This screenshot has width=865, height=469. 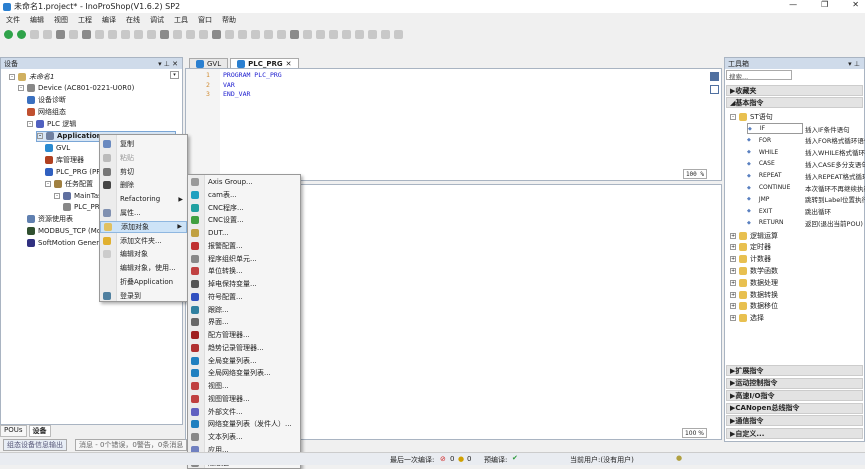 I want to click on menu-8: 窗口, so click(x=205, y=20).